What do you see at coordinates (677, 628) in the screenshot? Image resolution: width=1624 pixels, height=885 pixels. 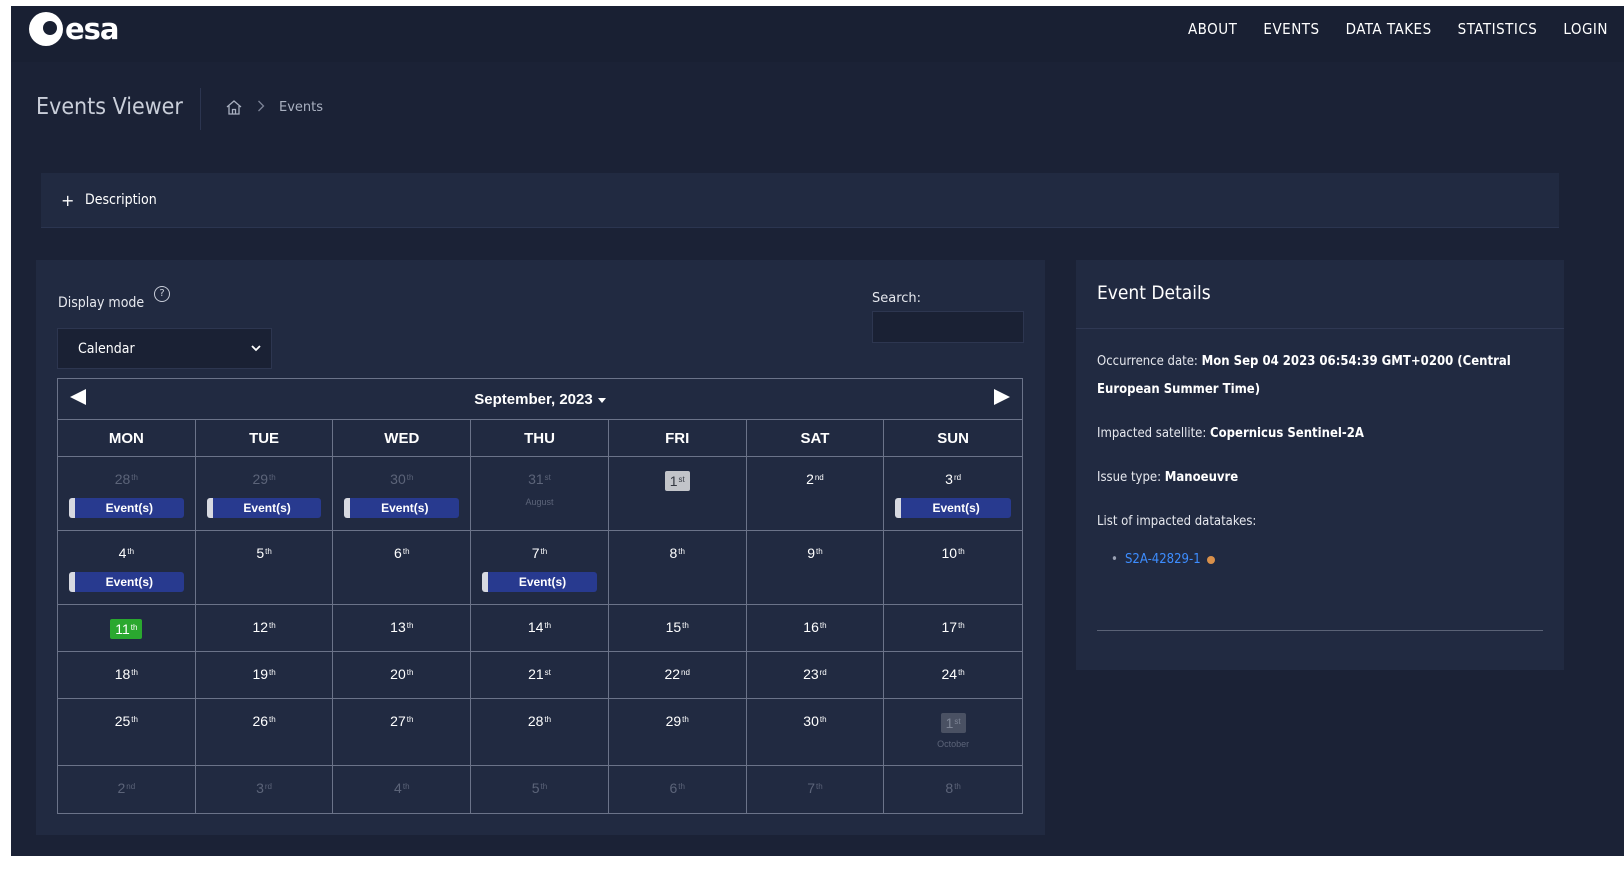 I see `calendar-day: 15th` at bounding box center [677, 628].